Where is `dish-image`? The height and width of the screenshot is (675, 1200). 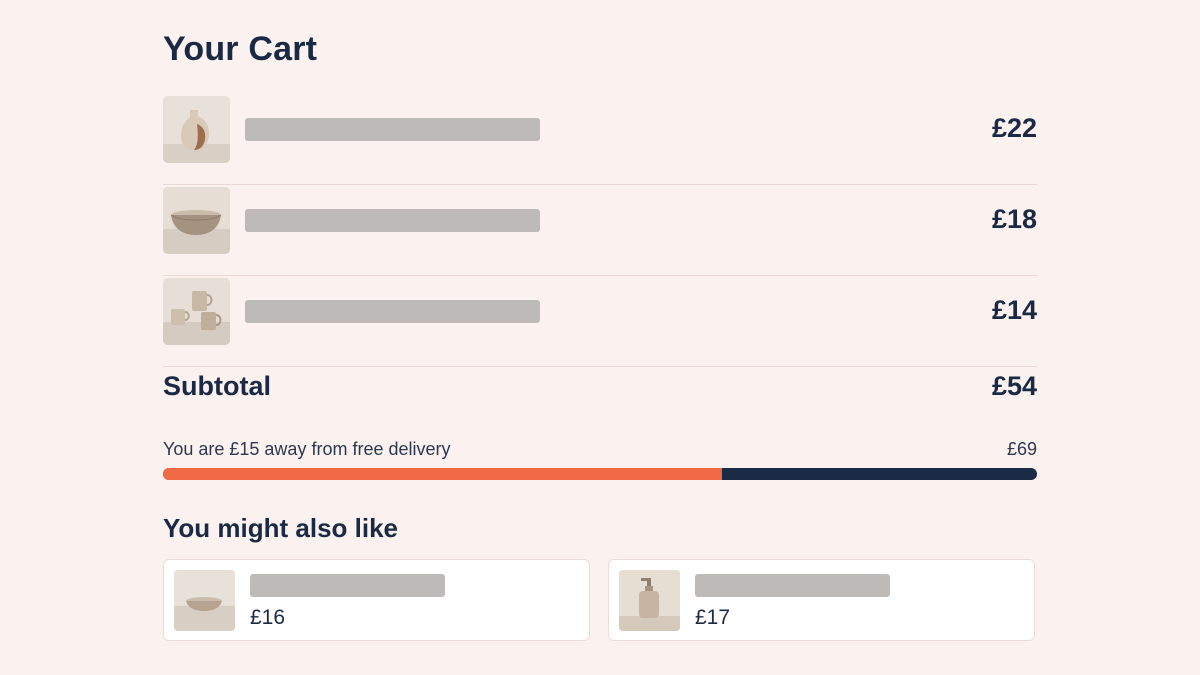
dish-image is located at coordinates (204, 600).